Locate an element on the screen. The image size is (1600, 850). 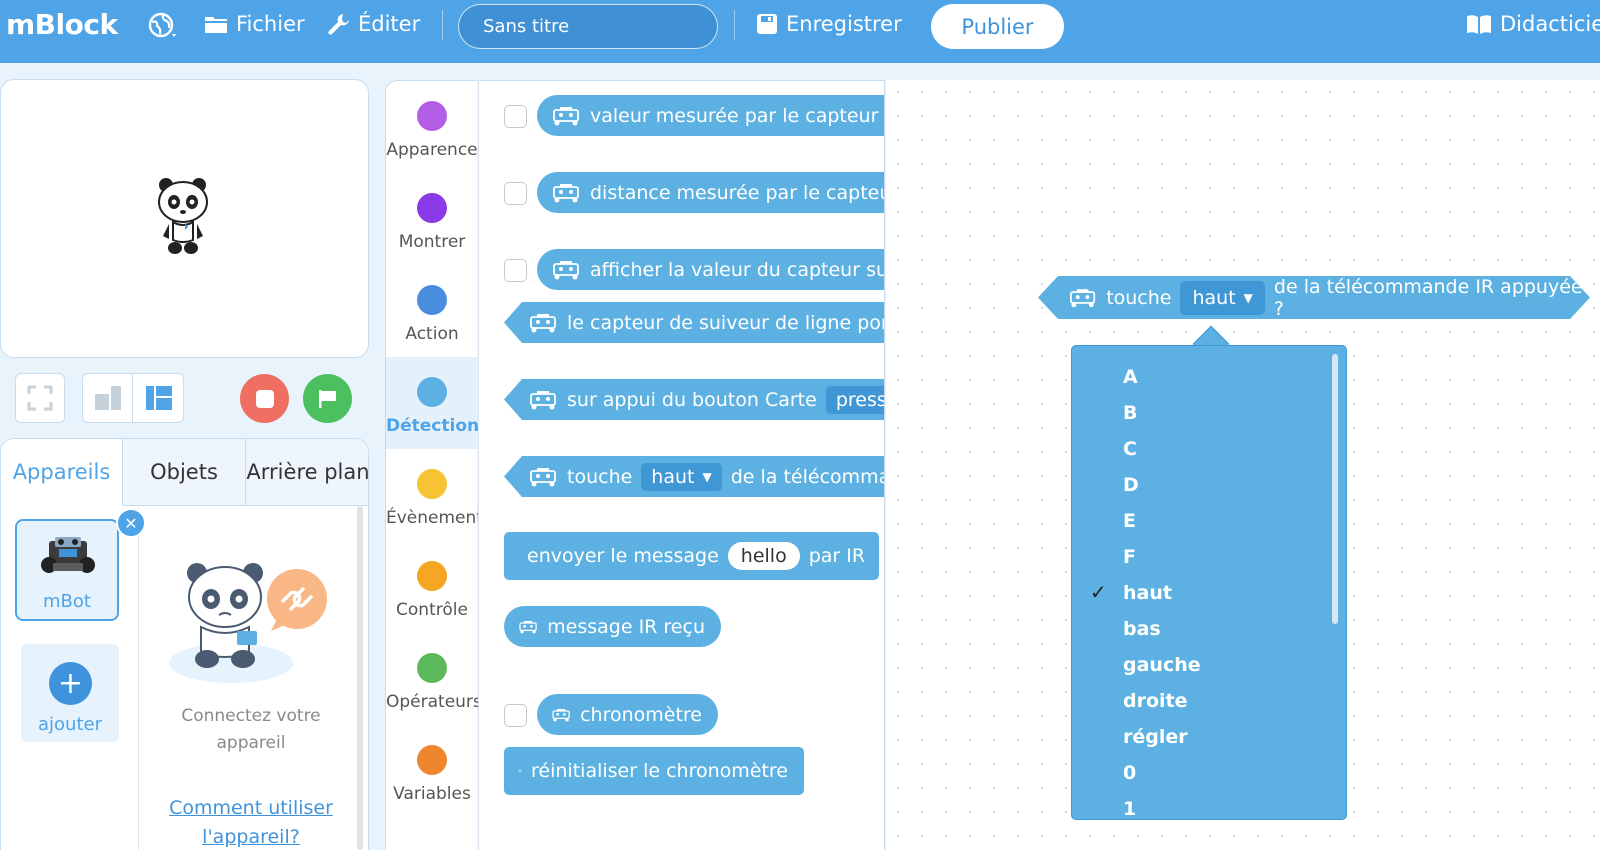
remove-device-button: ✕ is located at coordinates (131, 523).